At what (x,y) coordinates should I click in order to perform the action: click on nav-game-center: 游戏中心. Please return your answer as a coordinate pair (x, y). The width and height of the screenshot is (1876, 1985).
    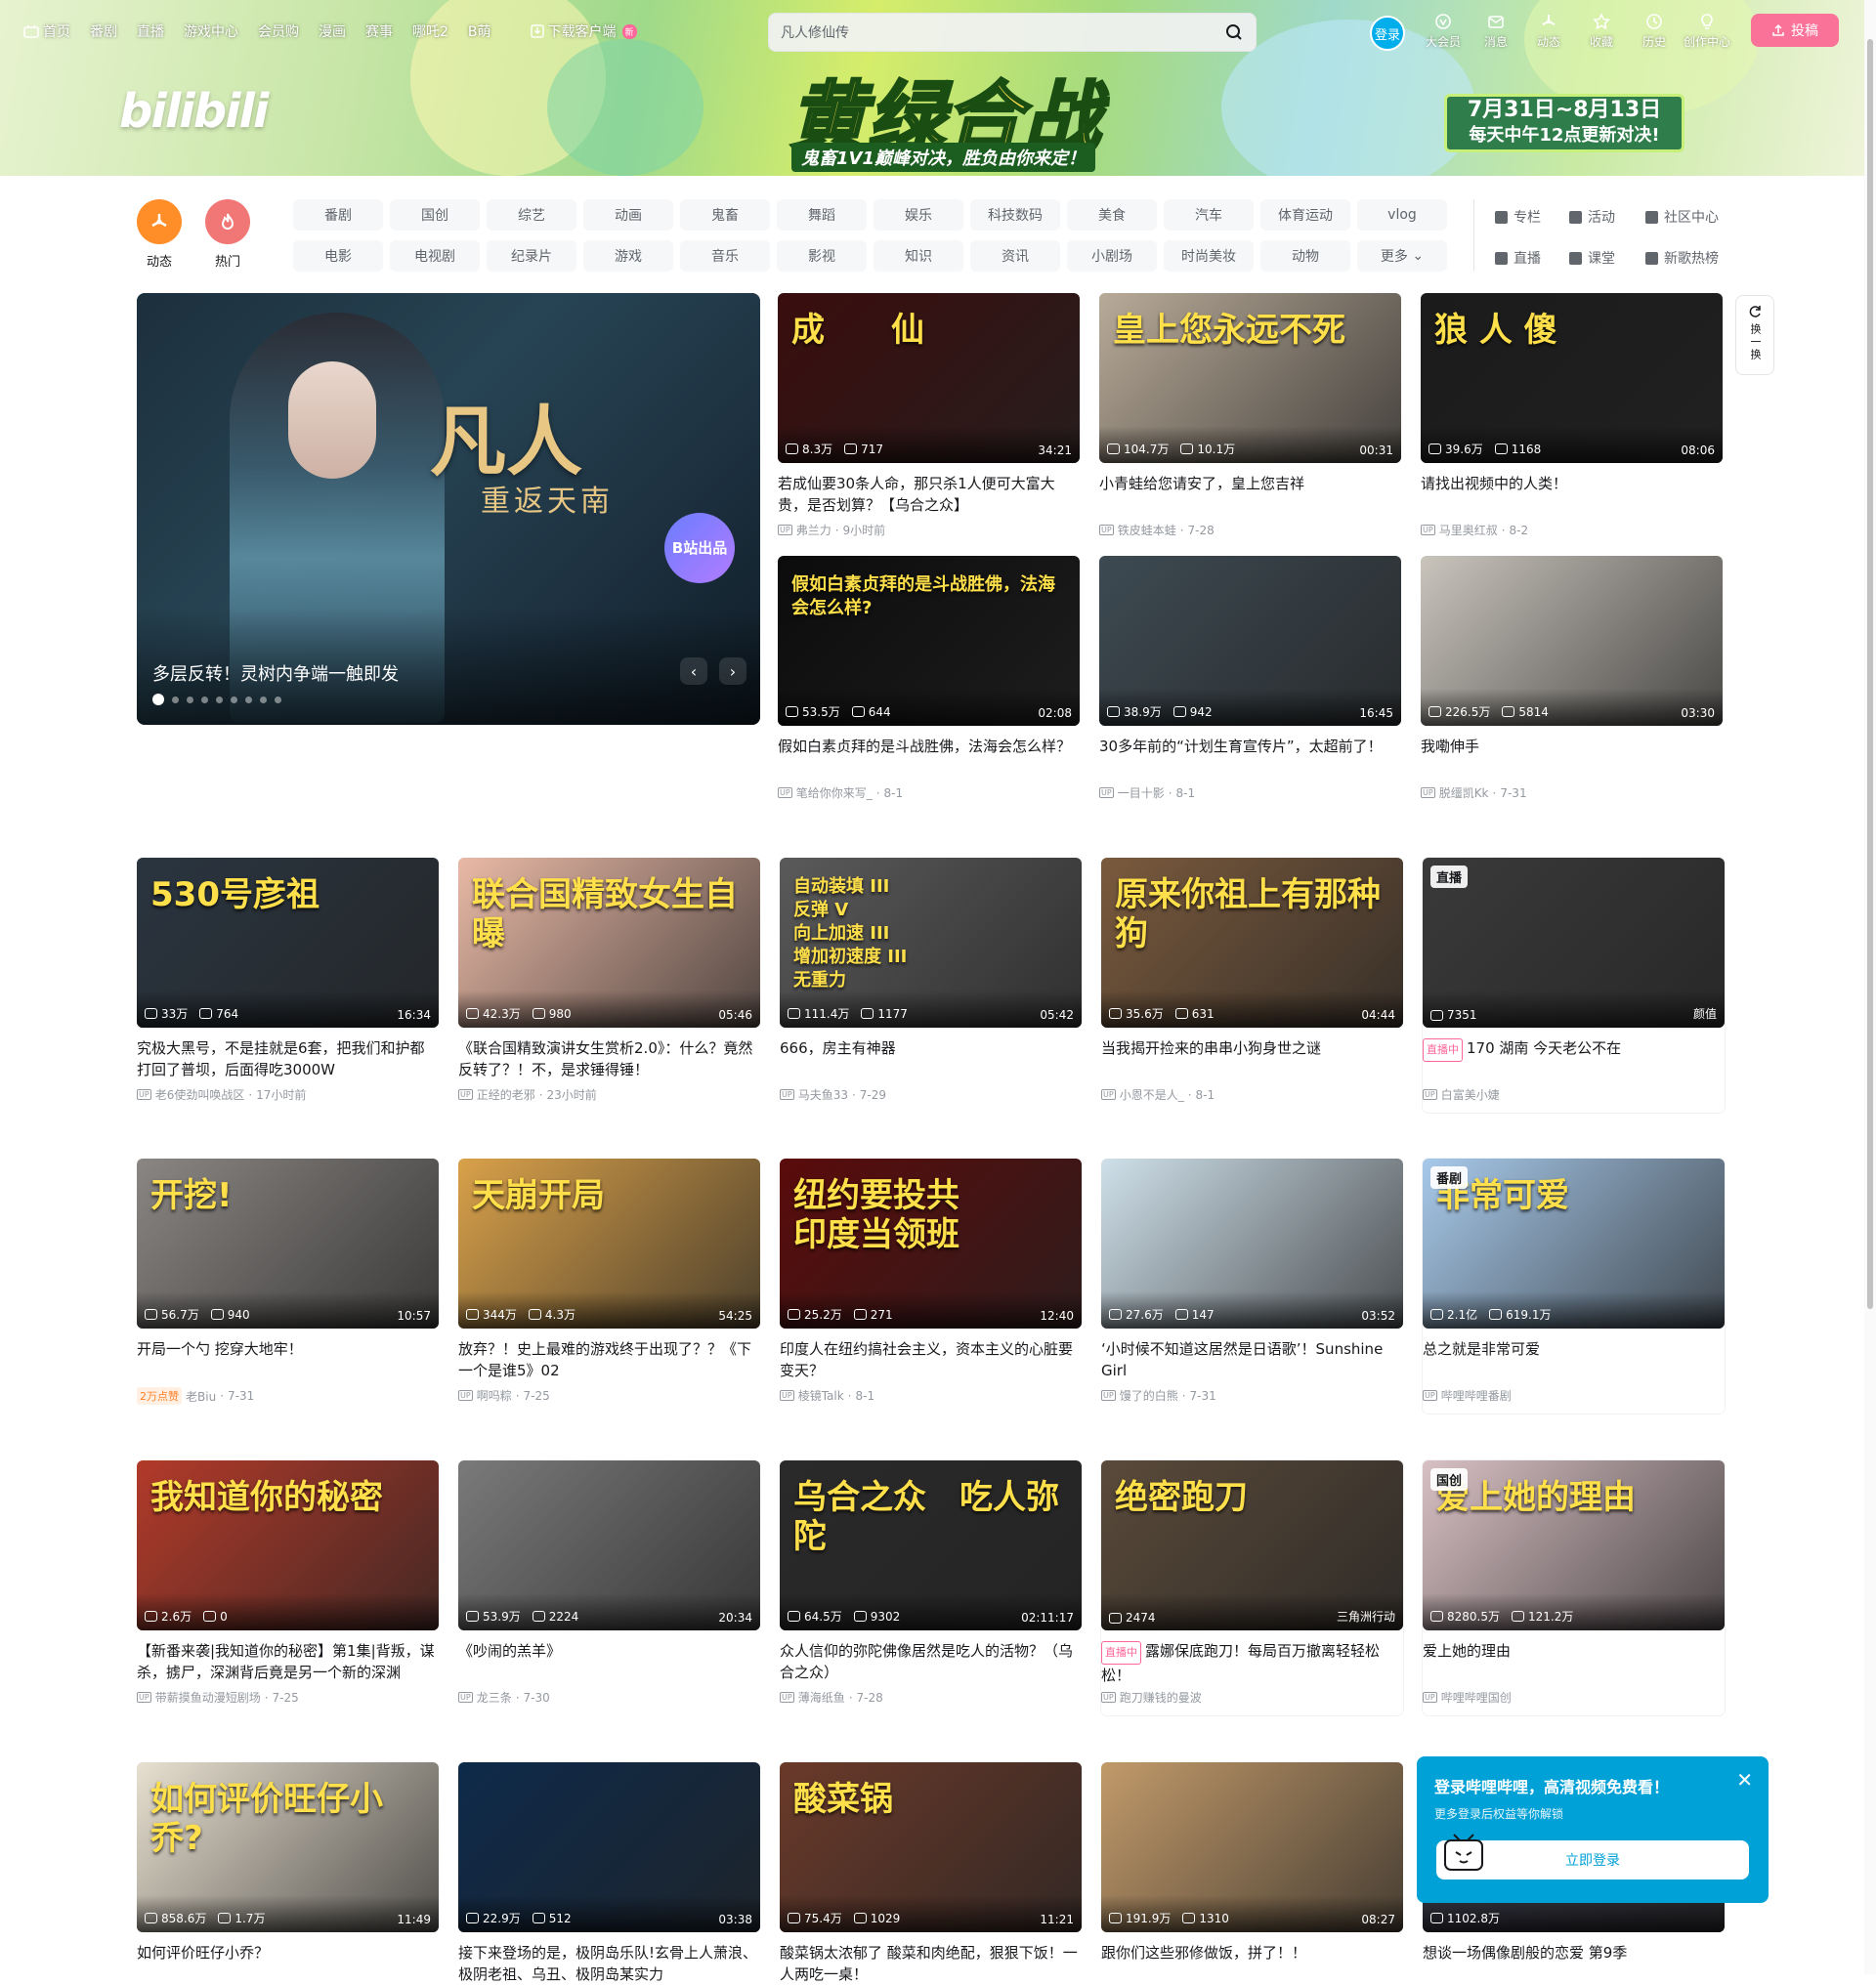
    Looking at the image, I should click on (211, 31).